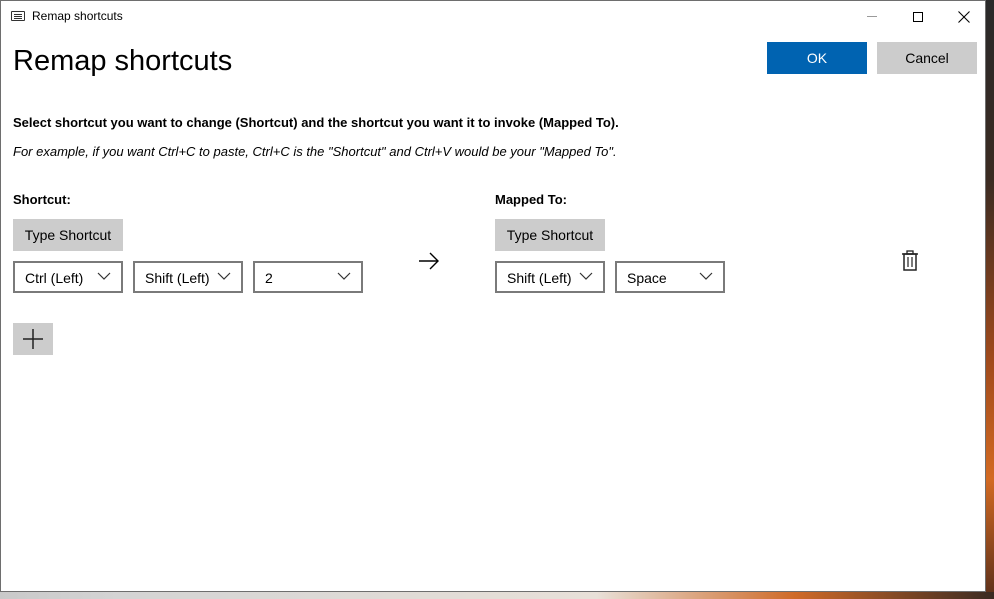 The height and width of the screenshot is (599, 994). I want to click on shortcut-label: Shortcut:, so click(42, 199).